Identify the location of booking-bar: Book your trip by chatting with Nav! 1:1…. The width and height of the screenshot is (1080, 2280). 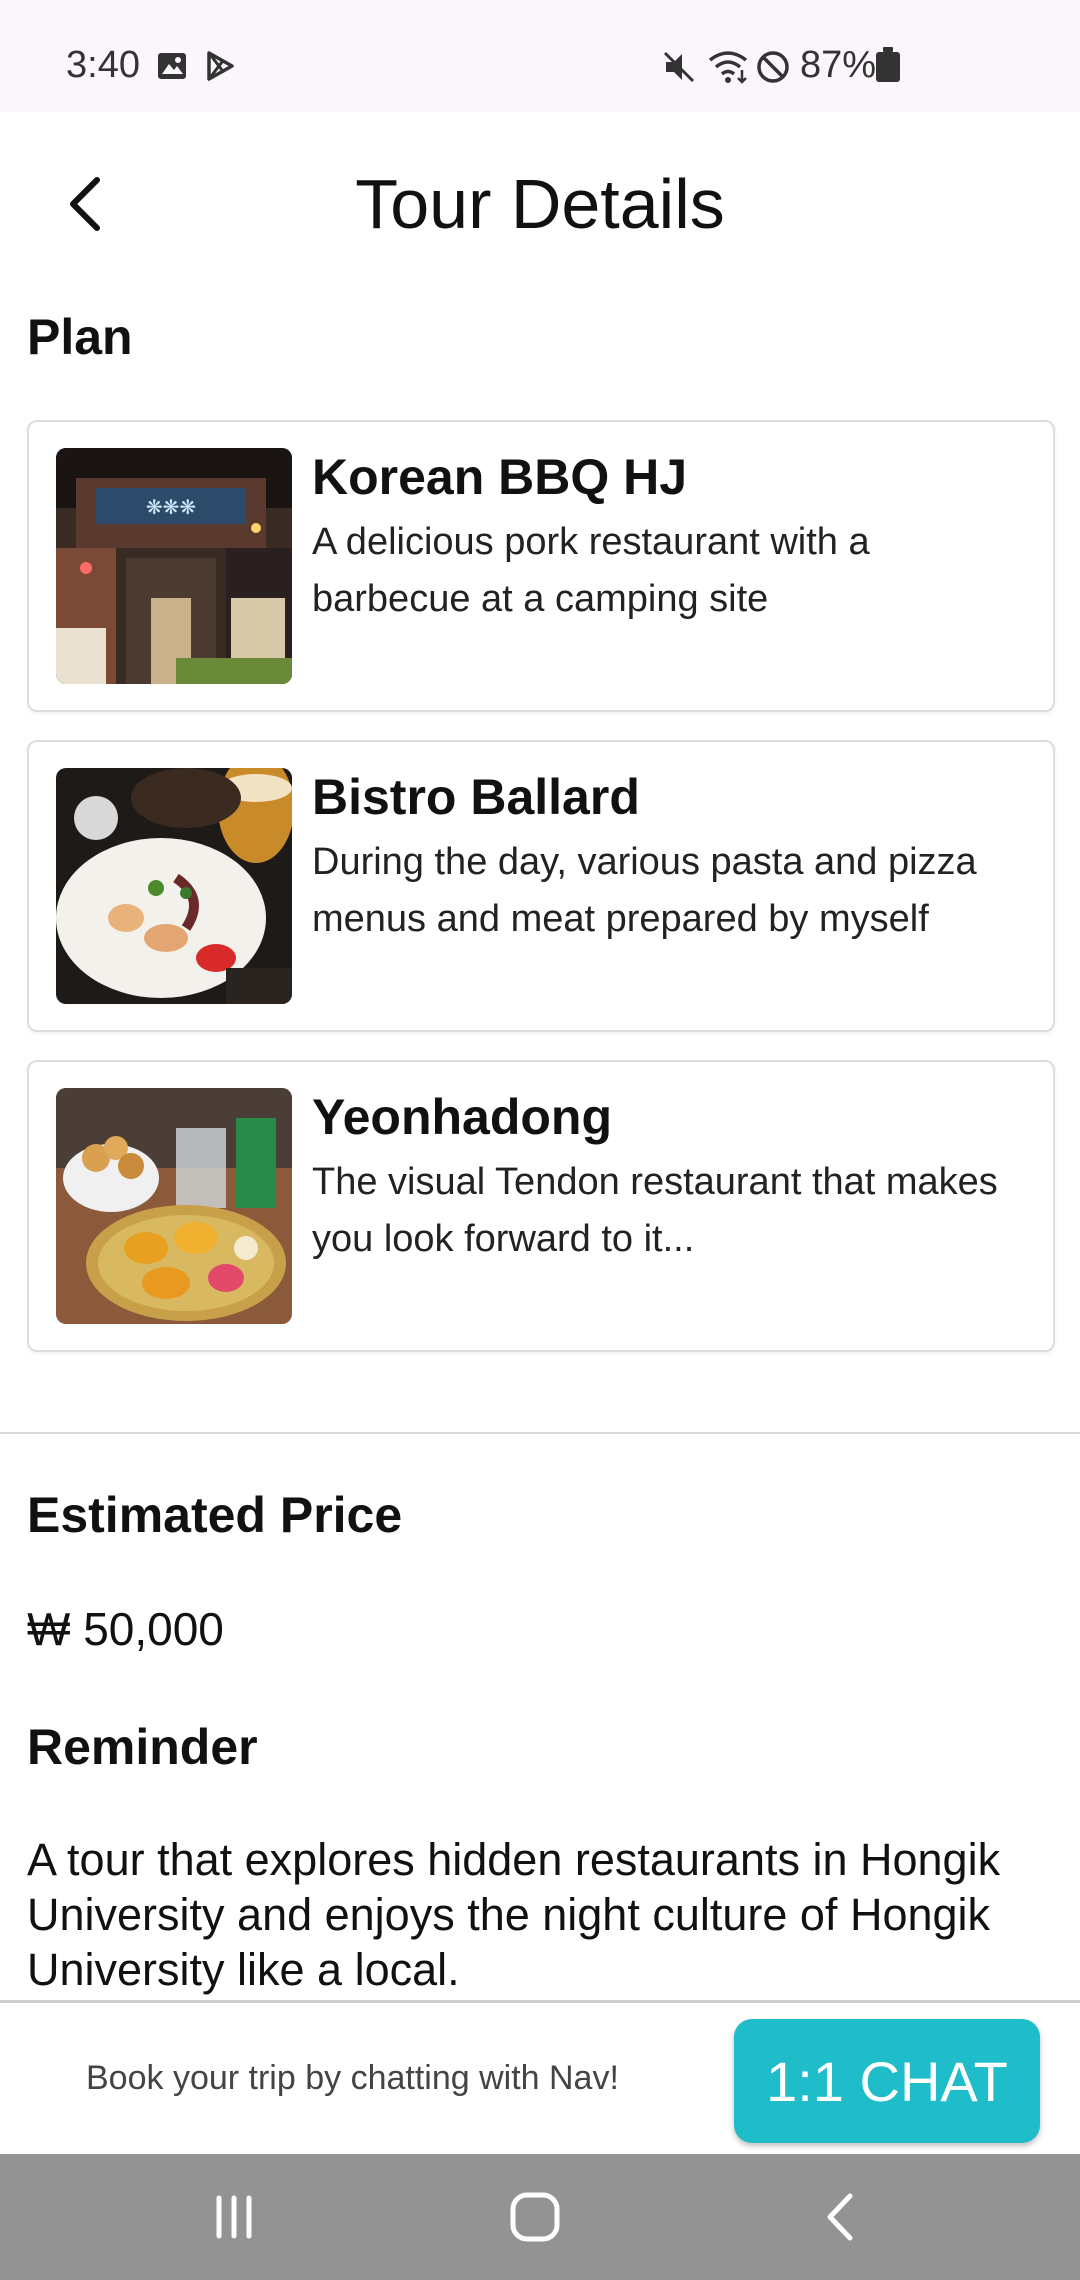
(540, 2077).